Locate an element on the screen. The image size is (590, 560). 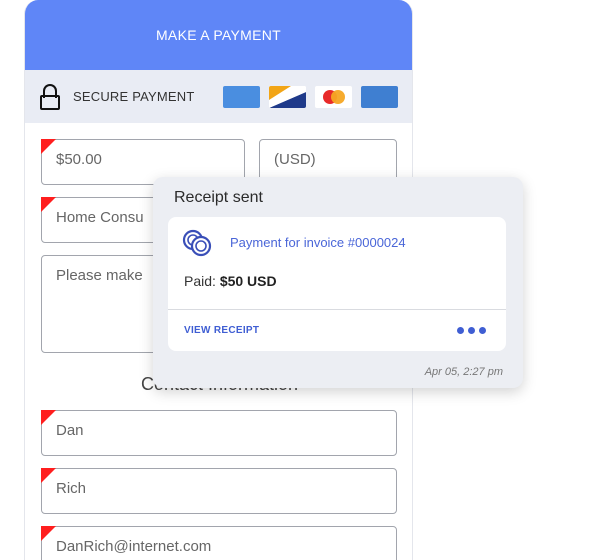
last-name-field: Rich is located at coordinates (219, 491).